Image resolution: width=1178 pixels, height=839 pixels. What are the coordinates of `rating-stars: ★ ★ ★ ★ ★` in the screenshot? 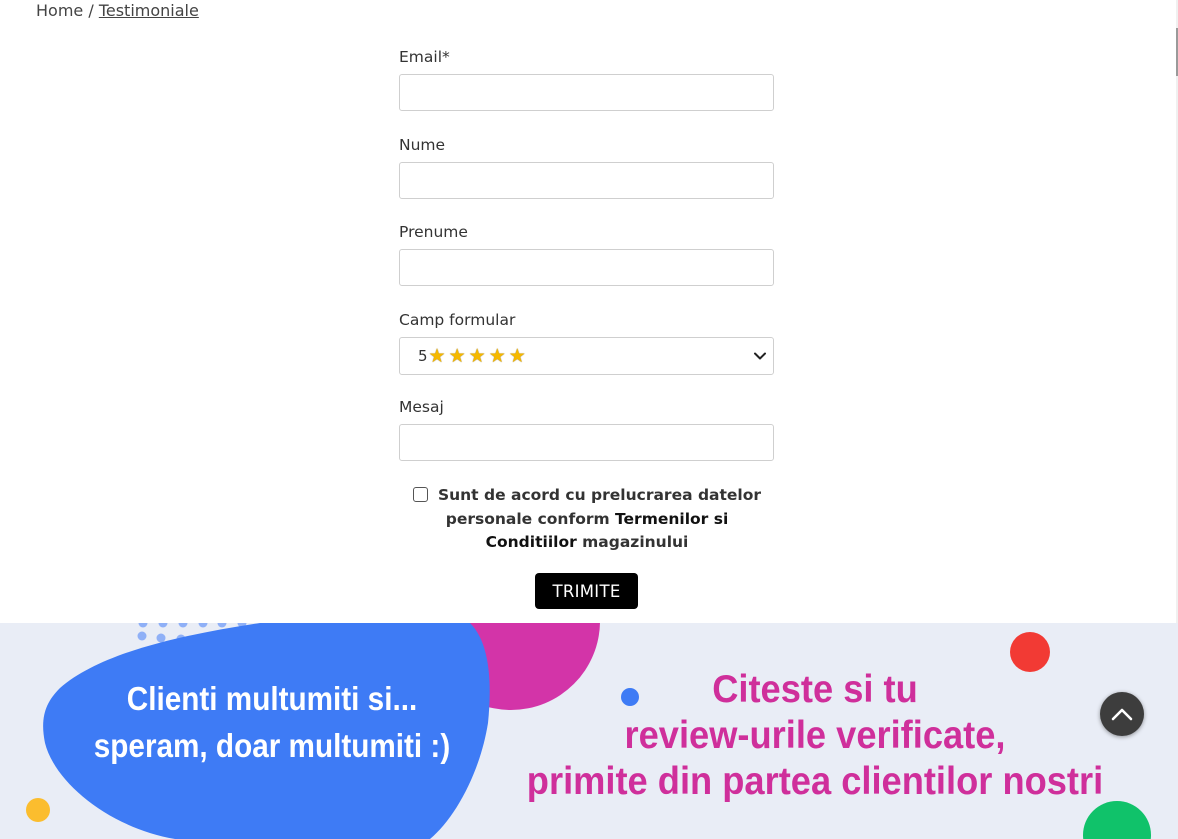 It's located at (478, 355).